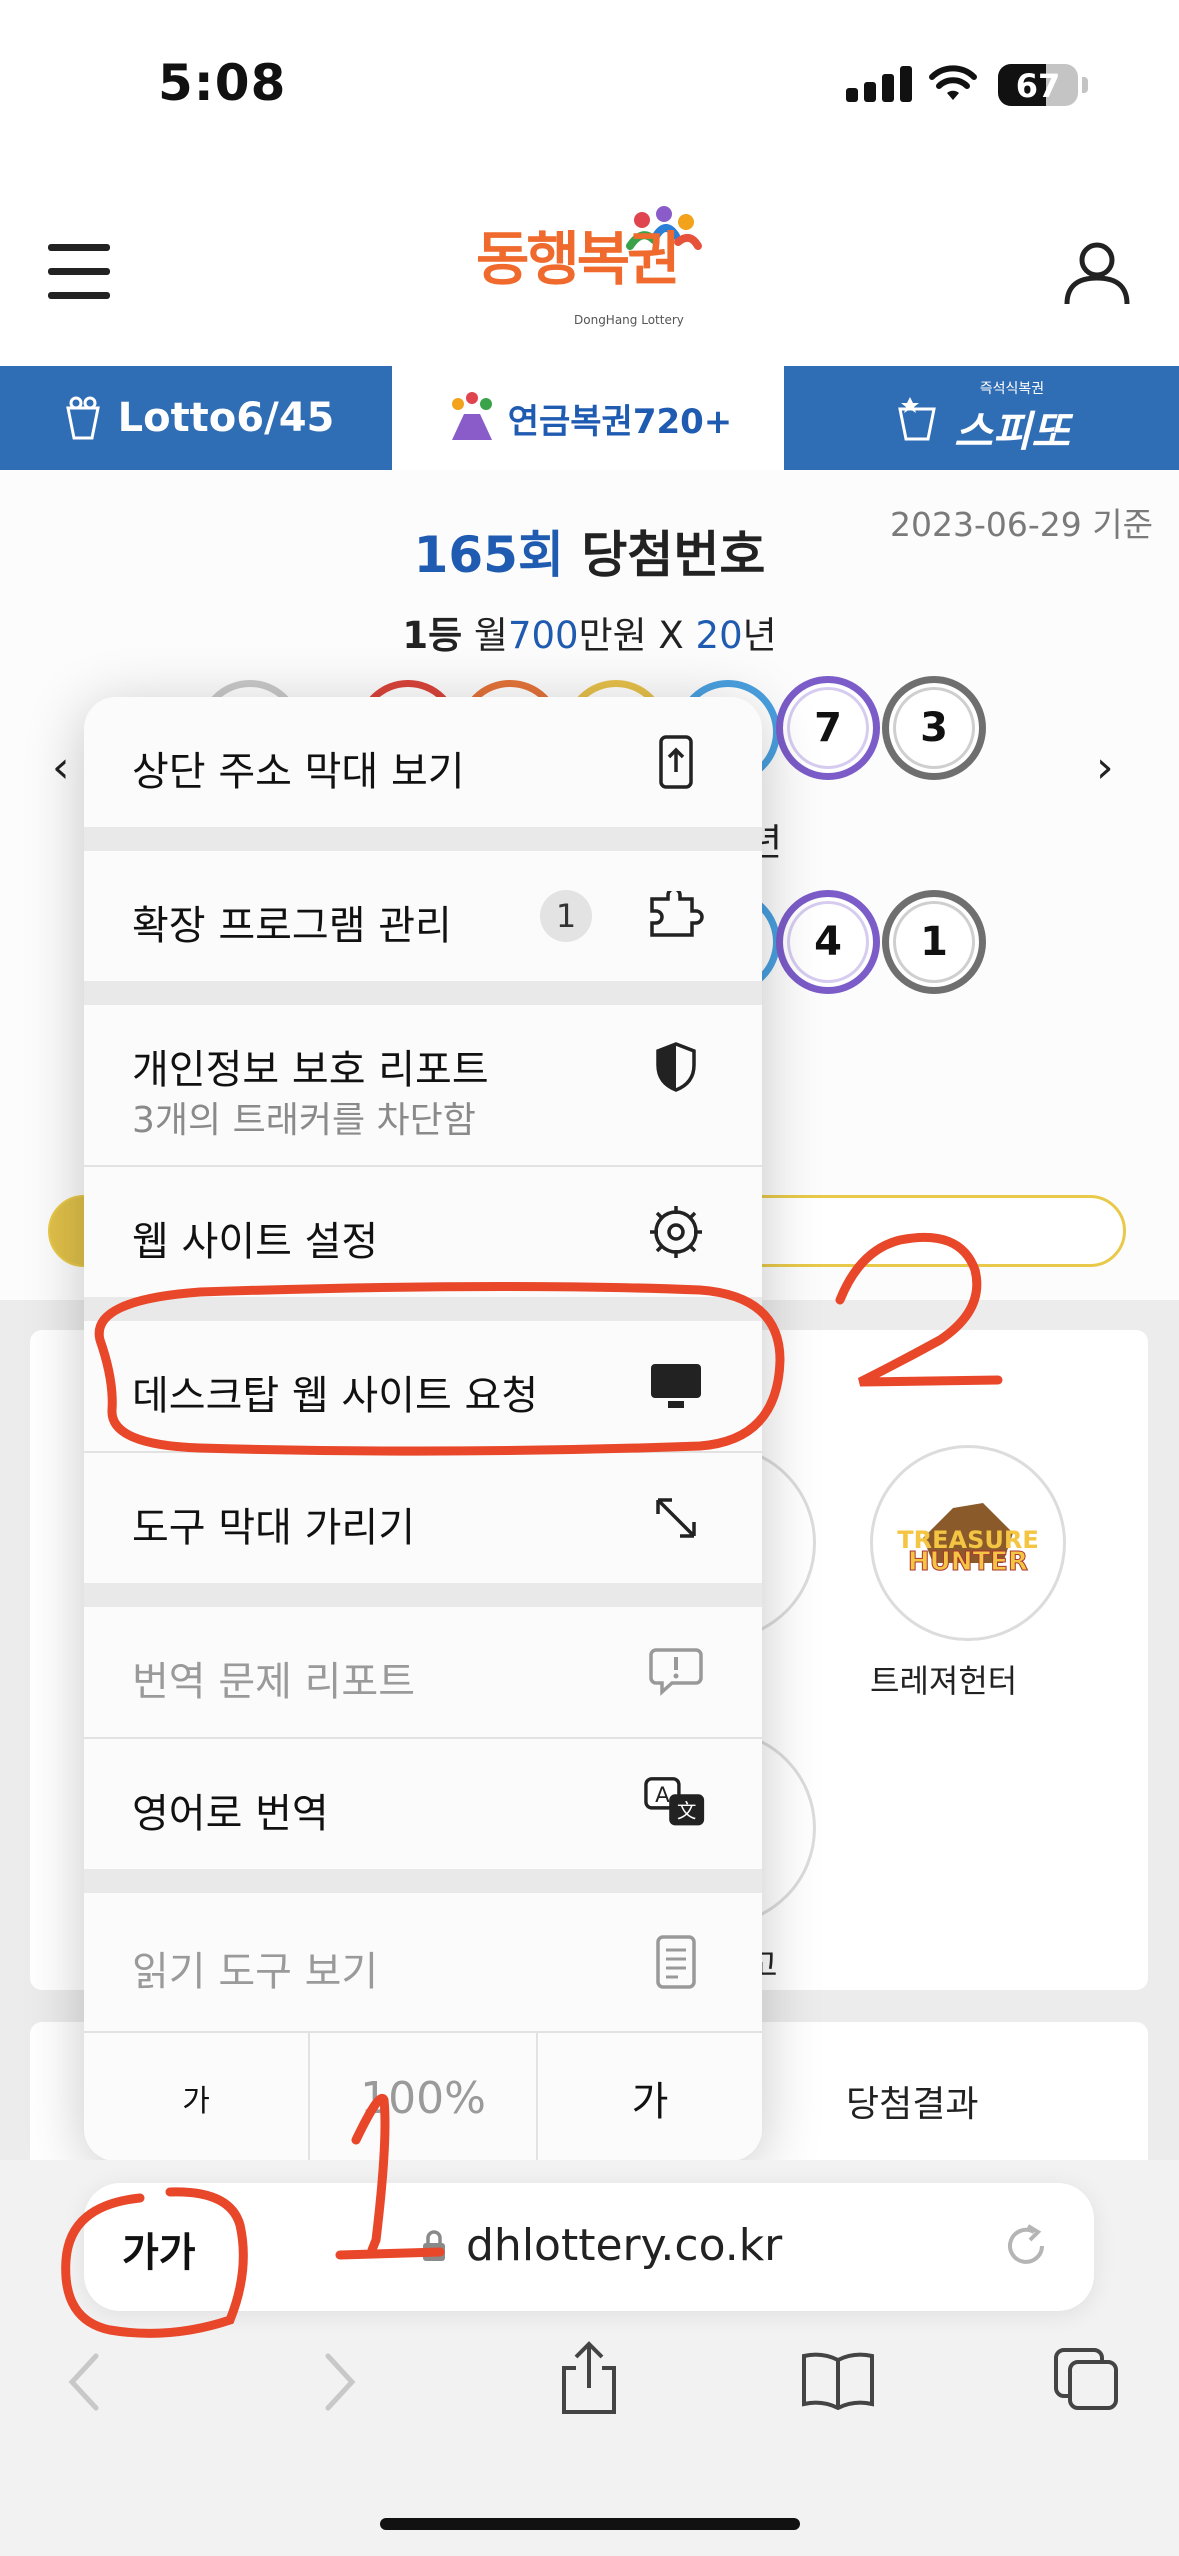  Describe the element at coordinates (543, 635) in the screenshot. I see `prize-amount: 700` at that location.